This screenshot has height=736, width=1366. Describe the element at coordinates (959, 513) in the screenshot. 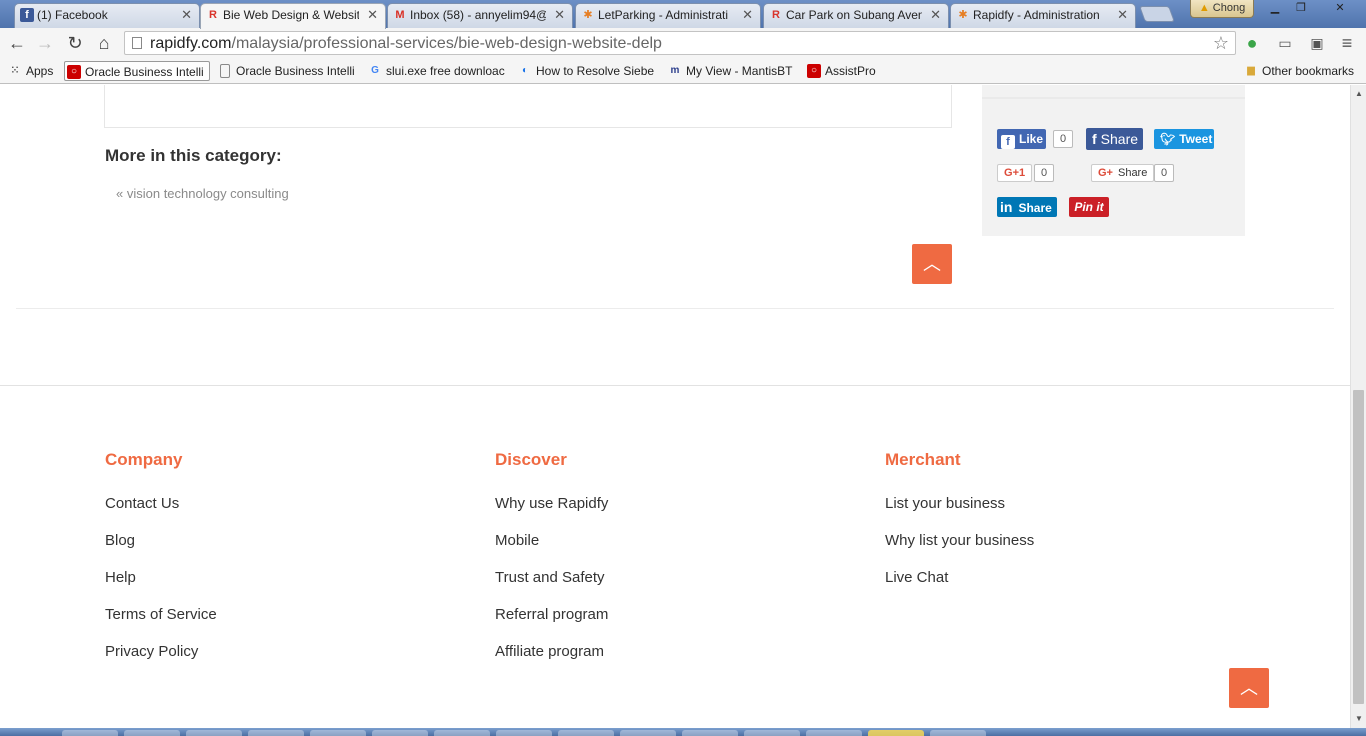

I see `footer-link-list-business: List your business` at that location.